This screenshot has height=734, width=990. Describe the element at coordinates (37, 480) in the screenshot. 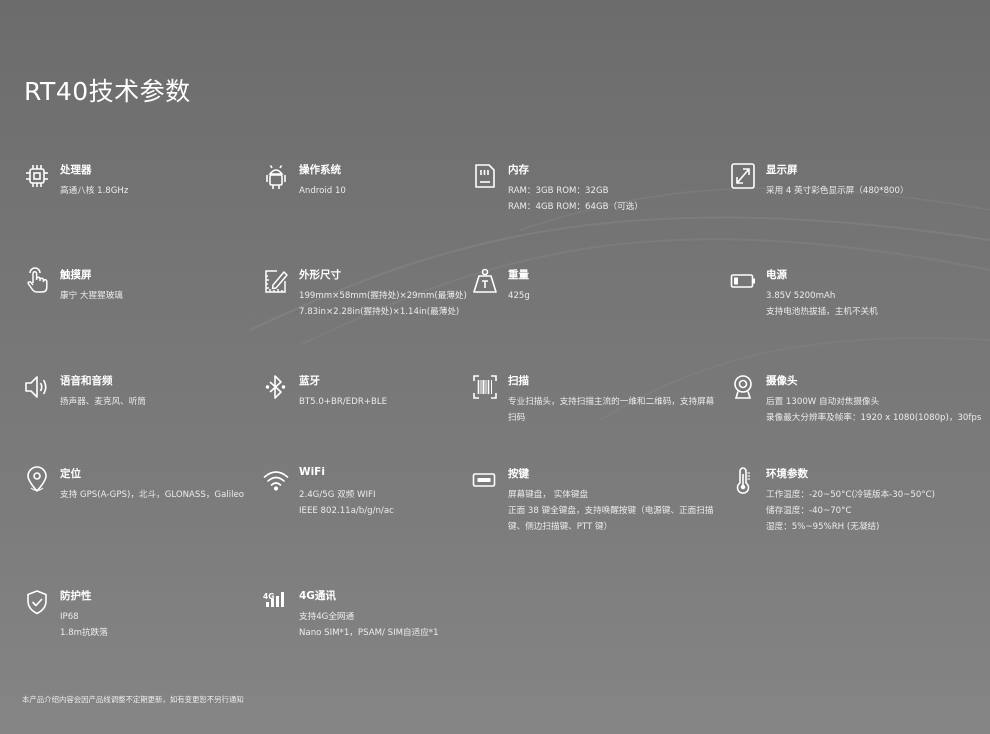

I see `location-pin-icon` at that location.